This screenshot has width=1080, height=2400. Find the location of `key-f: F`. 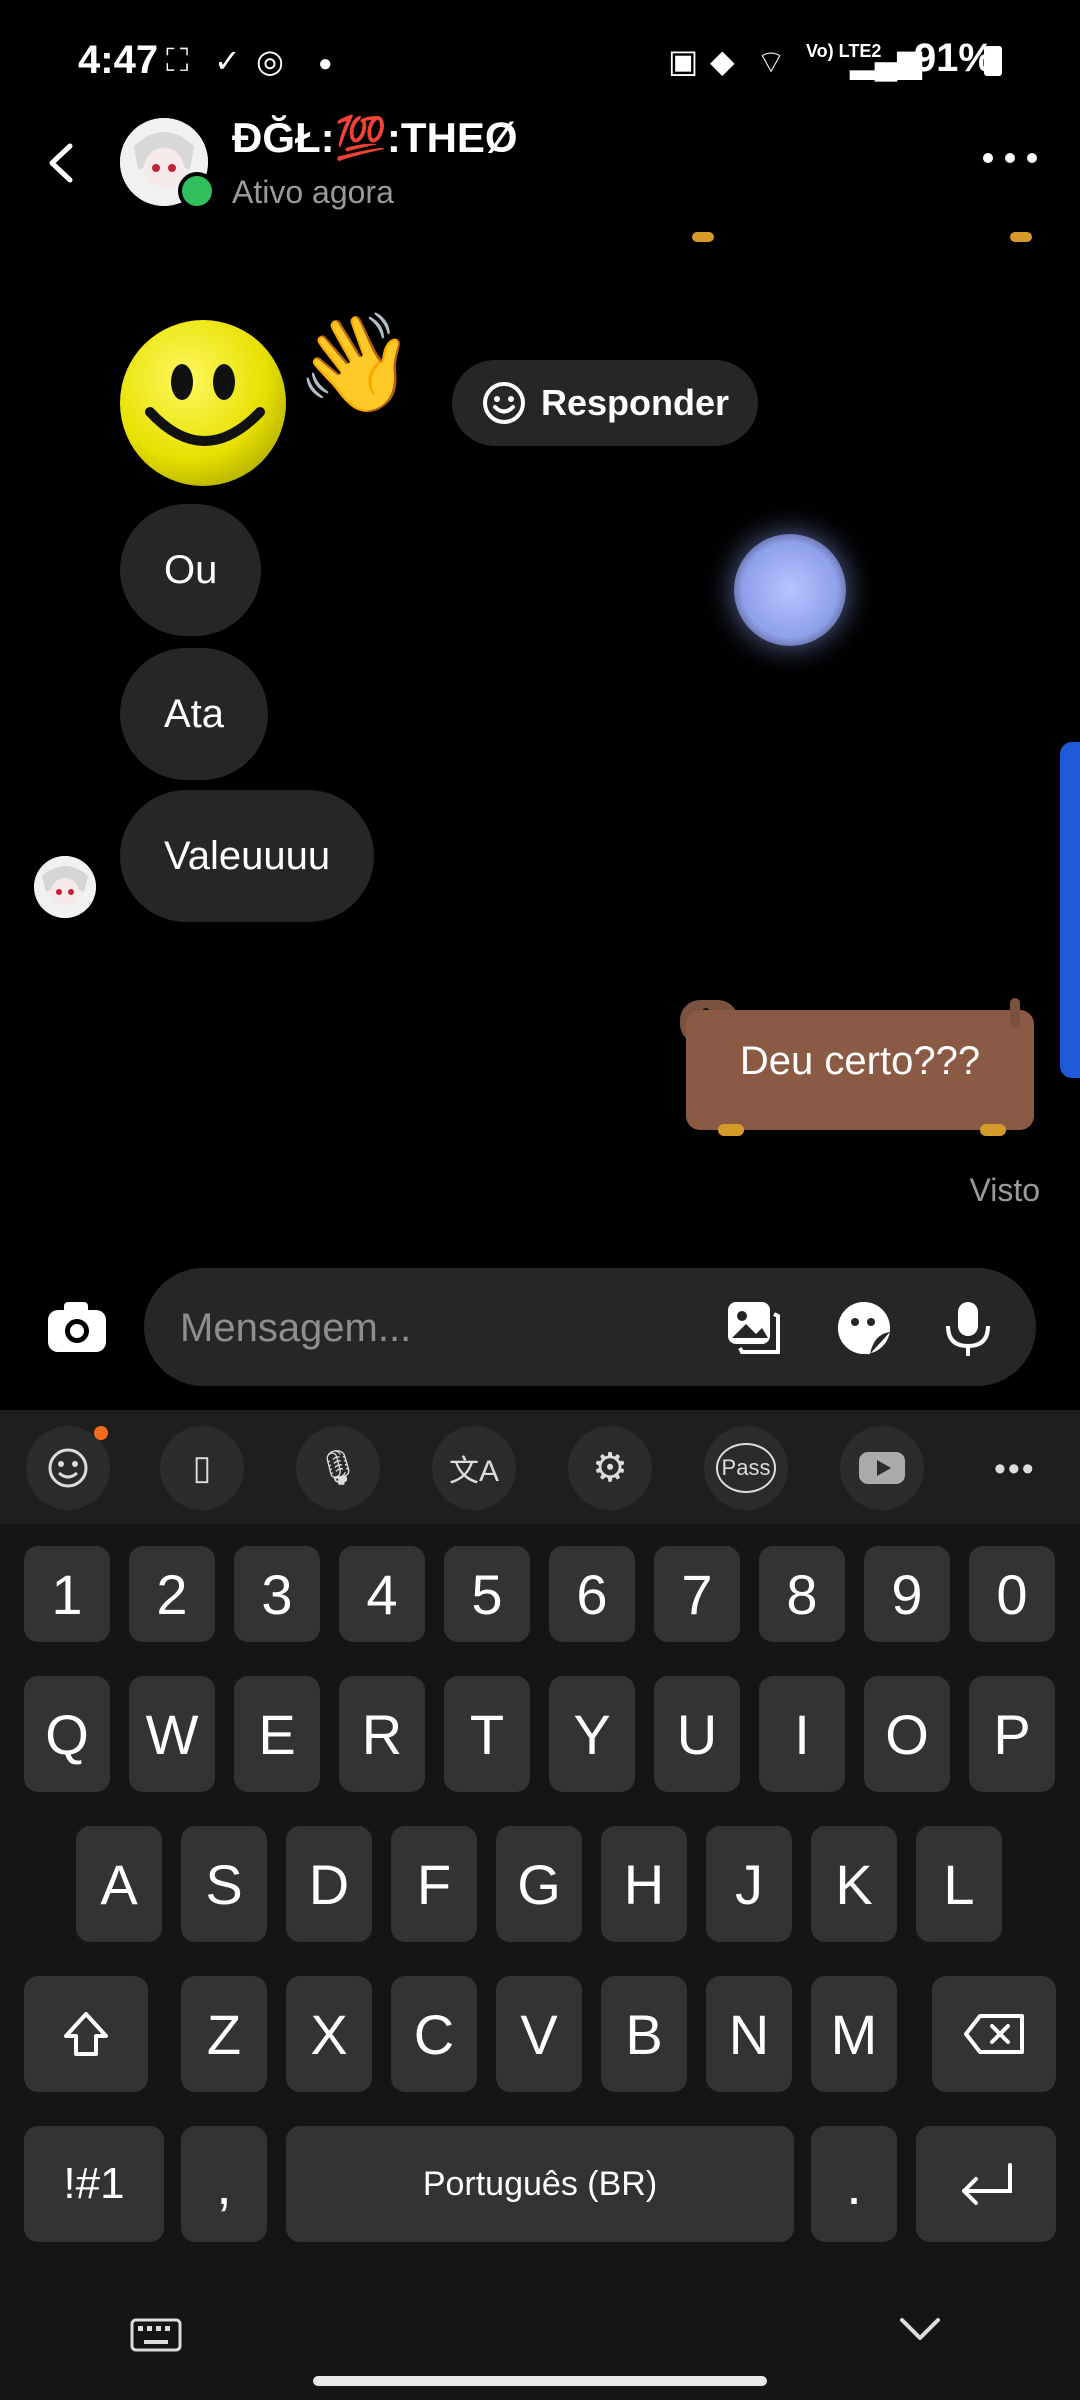

key-f: F is located at coordinates (434, 1884).